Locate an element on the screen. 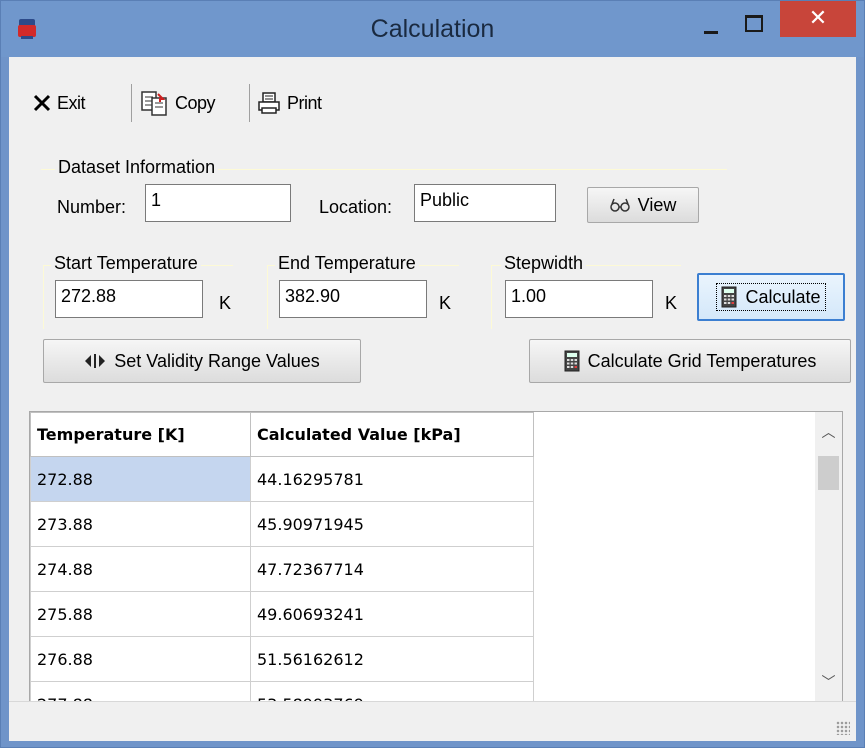  set-validity-label: Set Validity Range Values is located at coordinates (217, 360).